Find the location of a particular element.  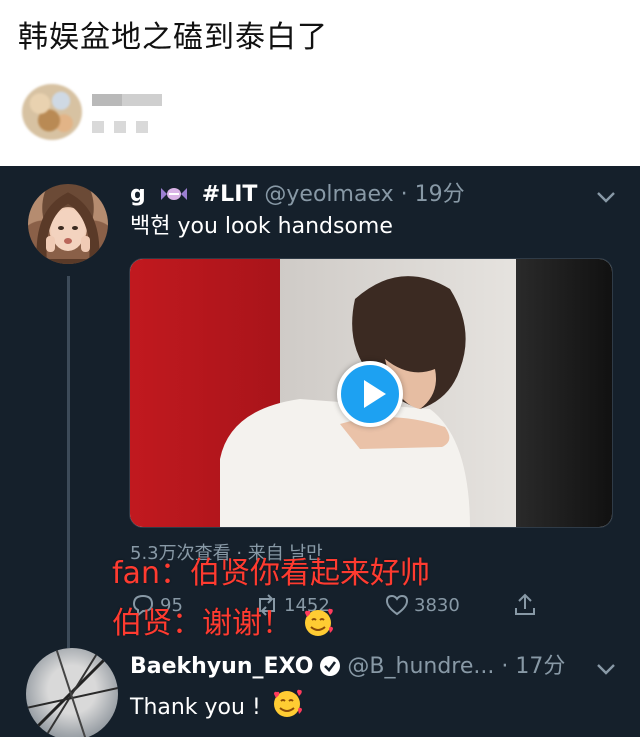

thread-connector is located at coordinates (68, 462).